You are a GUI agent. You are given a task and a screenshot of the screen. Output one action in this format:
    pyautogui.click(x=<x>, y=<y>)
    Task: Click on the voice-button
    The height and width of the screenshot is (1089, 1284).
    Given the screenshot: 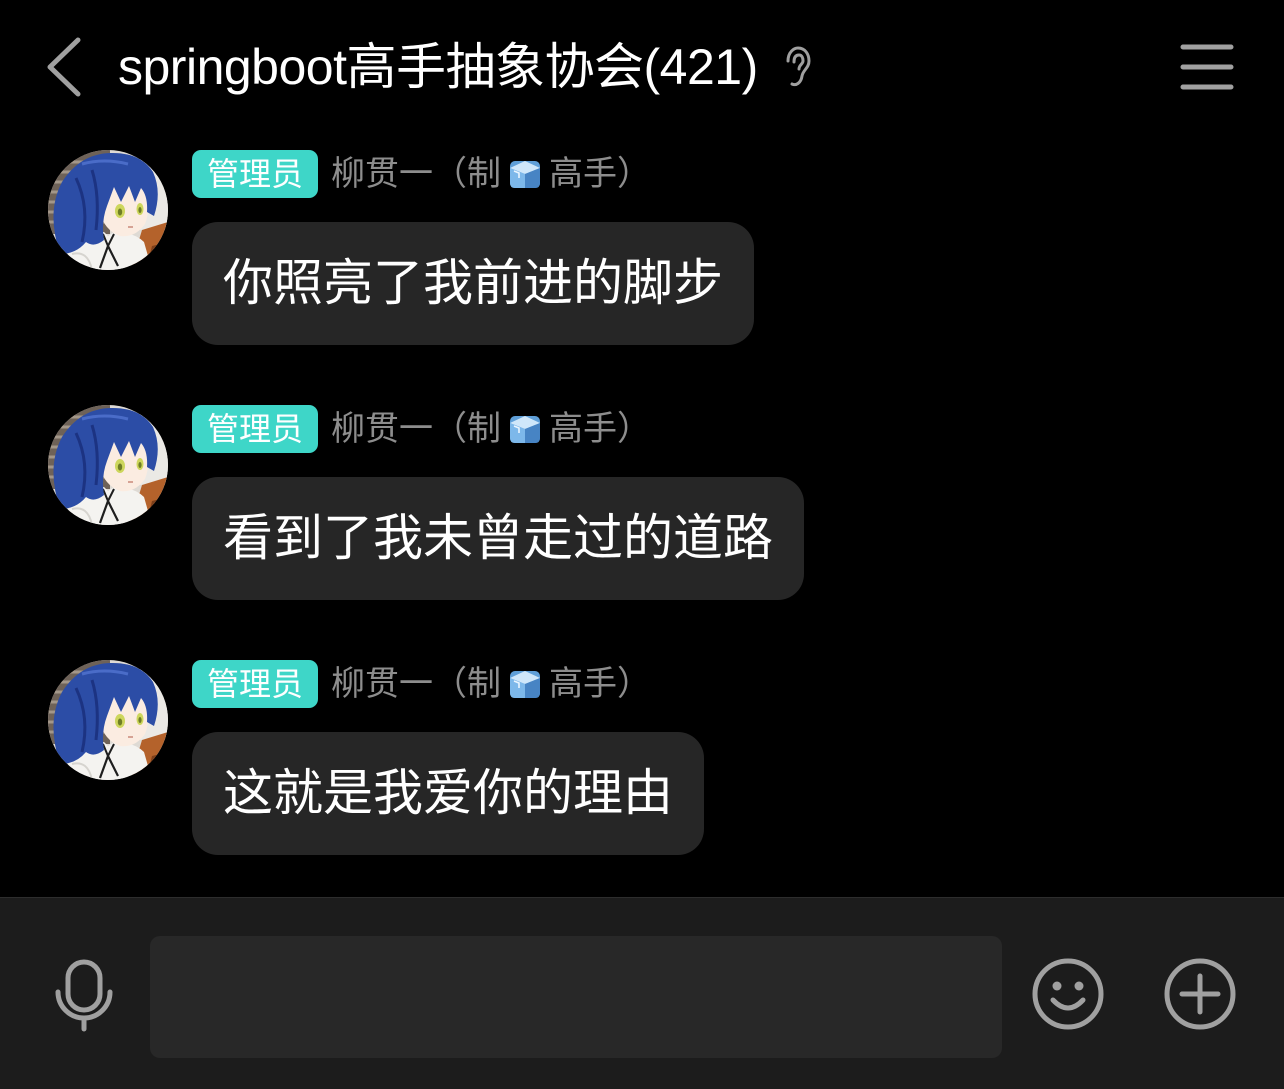 What is the action you would take?
    pyautogui.click(x=84, y=994)
    